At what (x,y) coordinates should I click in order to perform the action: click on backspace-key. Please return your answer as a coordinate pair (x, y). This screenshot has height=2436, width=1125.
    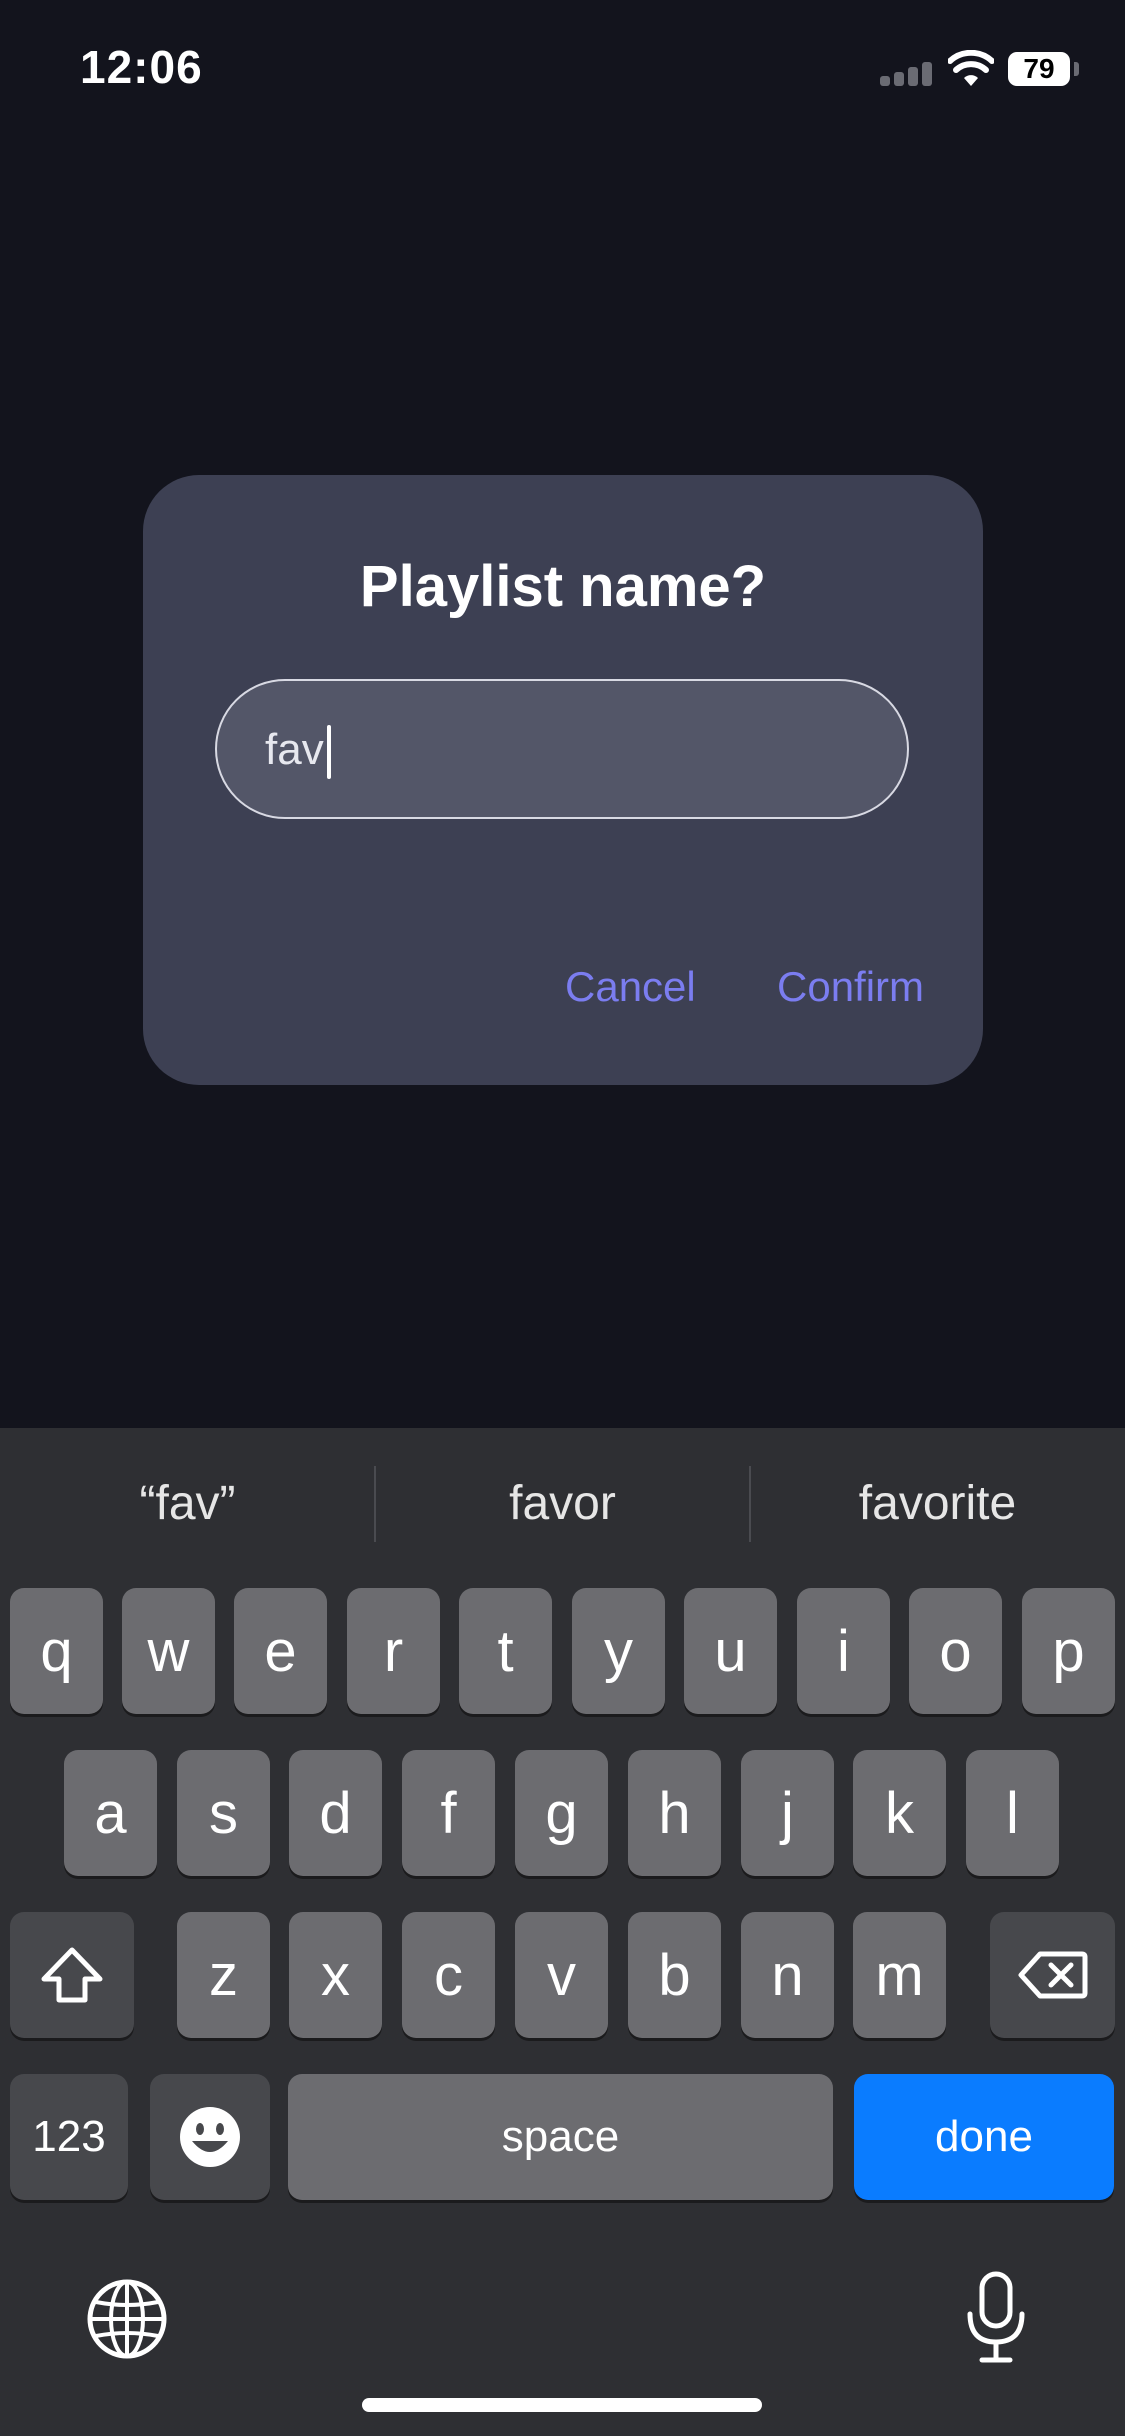
    Looking at the image, I should click on (1052, 1975).